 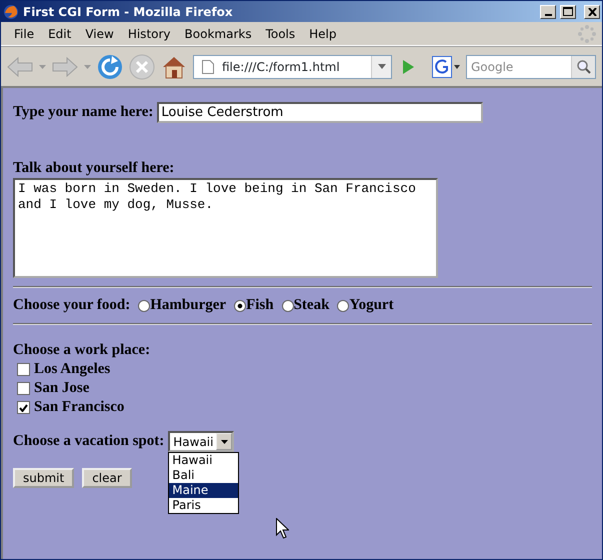 What do you see at coordinates (446, 67) in the screenshot?
I see `search-engine-icon` at bounding box center [446, 67].